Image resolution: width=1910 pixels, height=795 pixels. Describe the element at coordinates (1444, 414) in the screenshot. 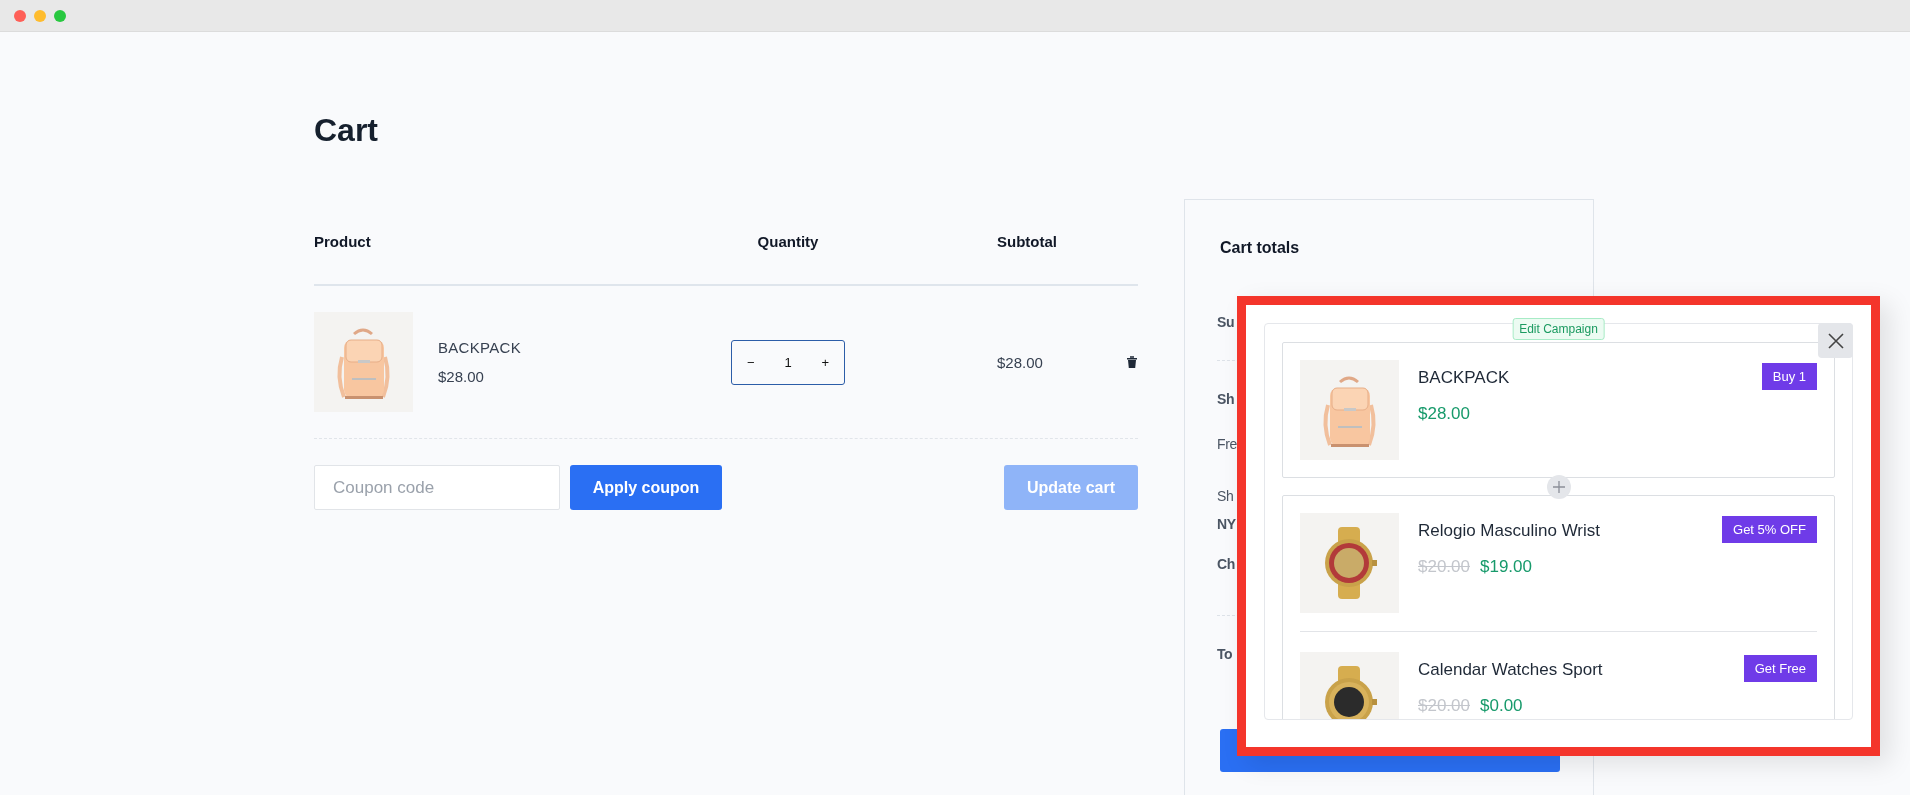

I see `offer-price: $28.00` at that location.